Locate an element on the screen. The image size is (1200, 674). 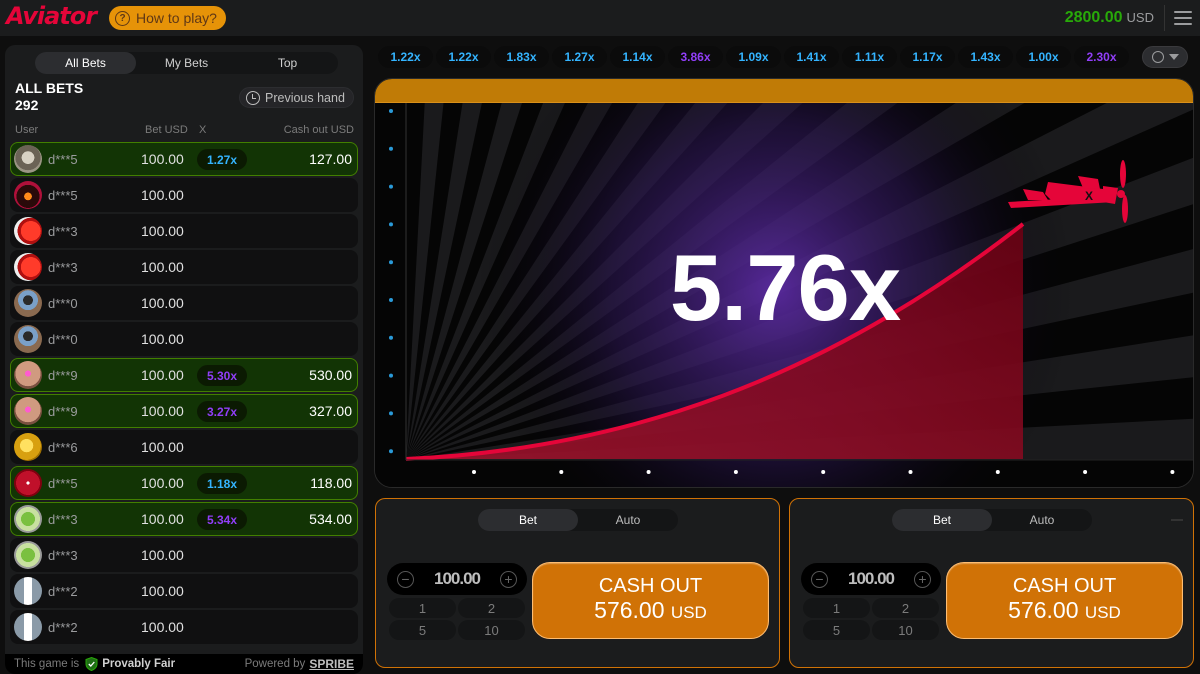
history-multiplier: 1.27x is located at coordinates (579, 57).